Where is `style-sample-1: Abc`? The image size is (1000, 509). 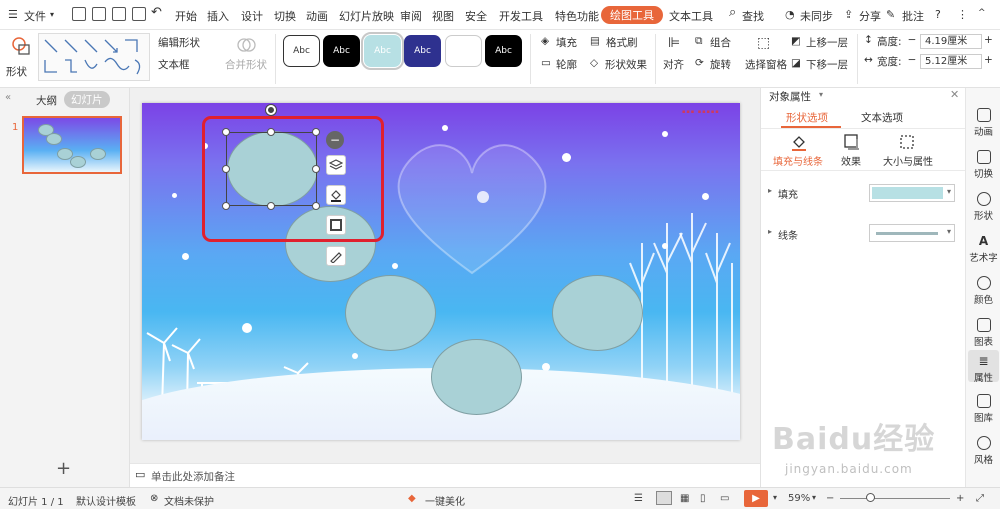
style-sample-1: Abc is located at coordinates (301, 51).